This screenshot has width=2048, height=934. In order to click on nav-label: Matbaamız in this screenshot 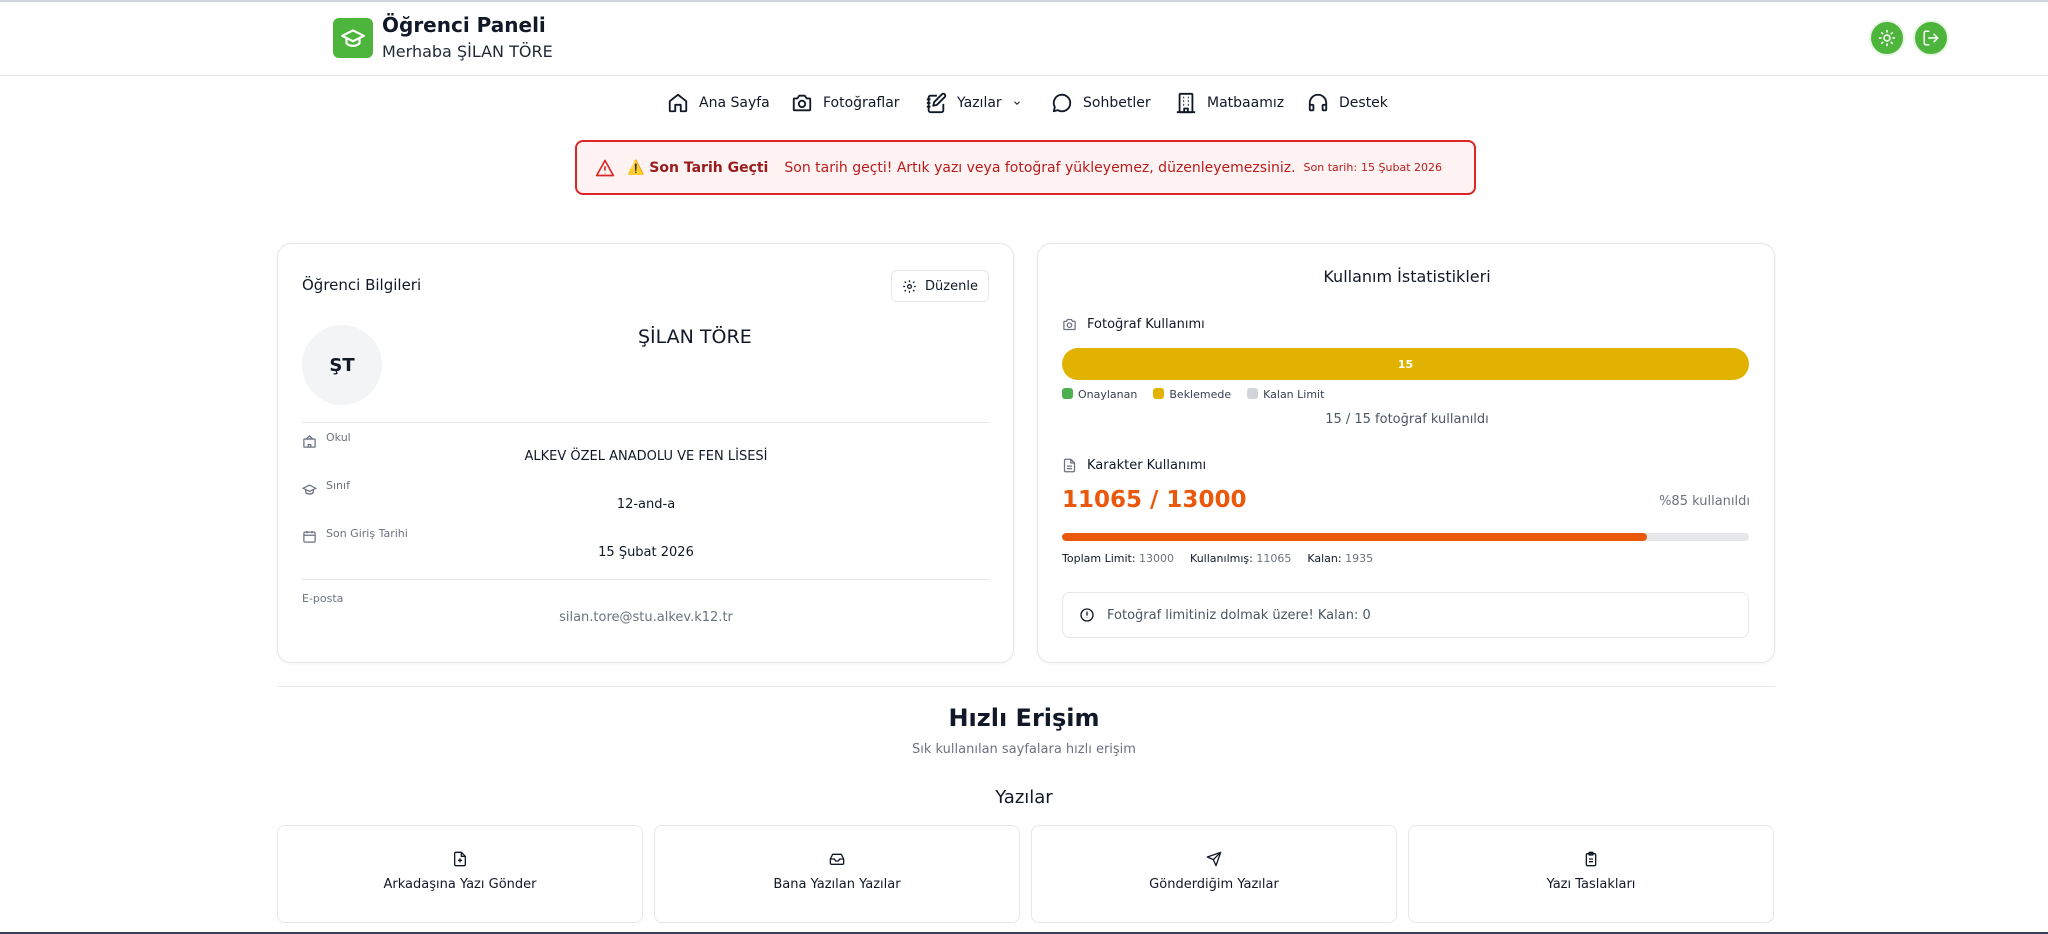, I will do `click(1246, 103)`.